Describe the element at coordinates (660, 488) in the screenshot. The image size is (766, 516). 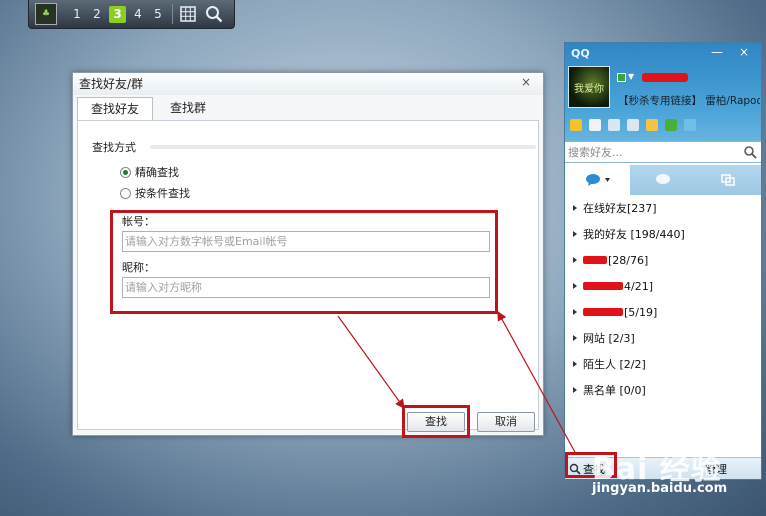
I see `watermark-url: jingyan.baidu.com` at that location.